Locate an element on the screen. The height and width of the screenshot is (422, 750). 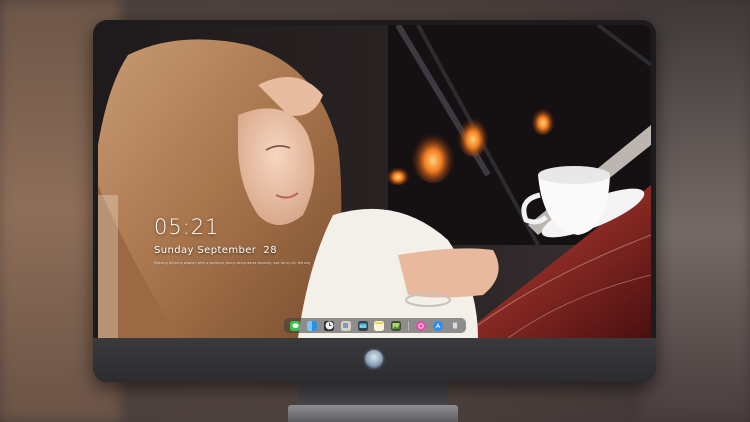
lock-screen-date: Sunday September 28 is located at coordinates (215, 250).